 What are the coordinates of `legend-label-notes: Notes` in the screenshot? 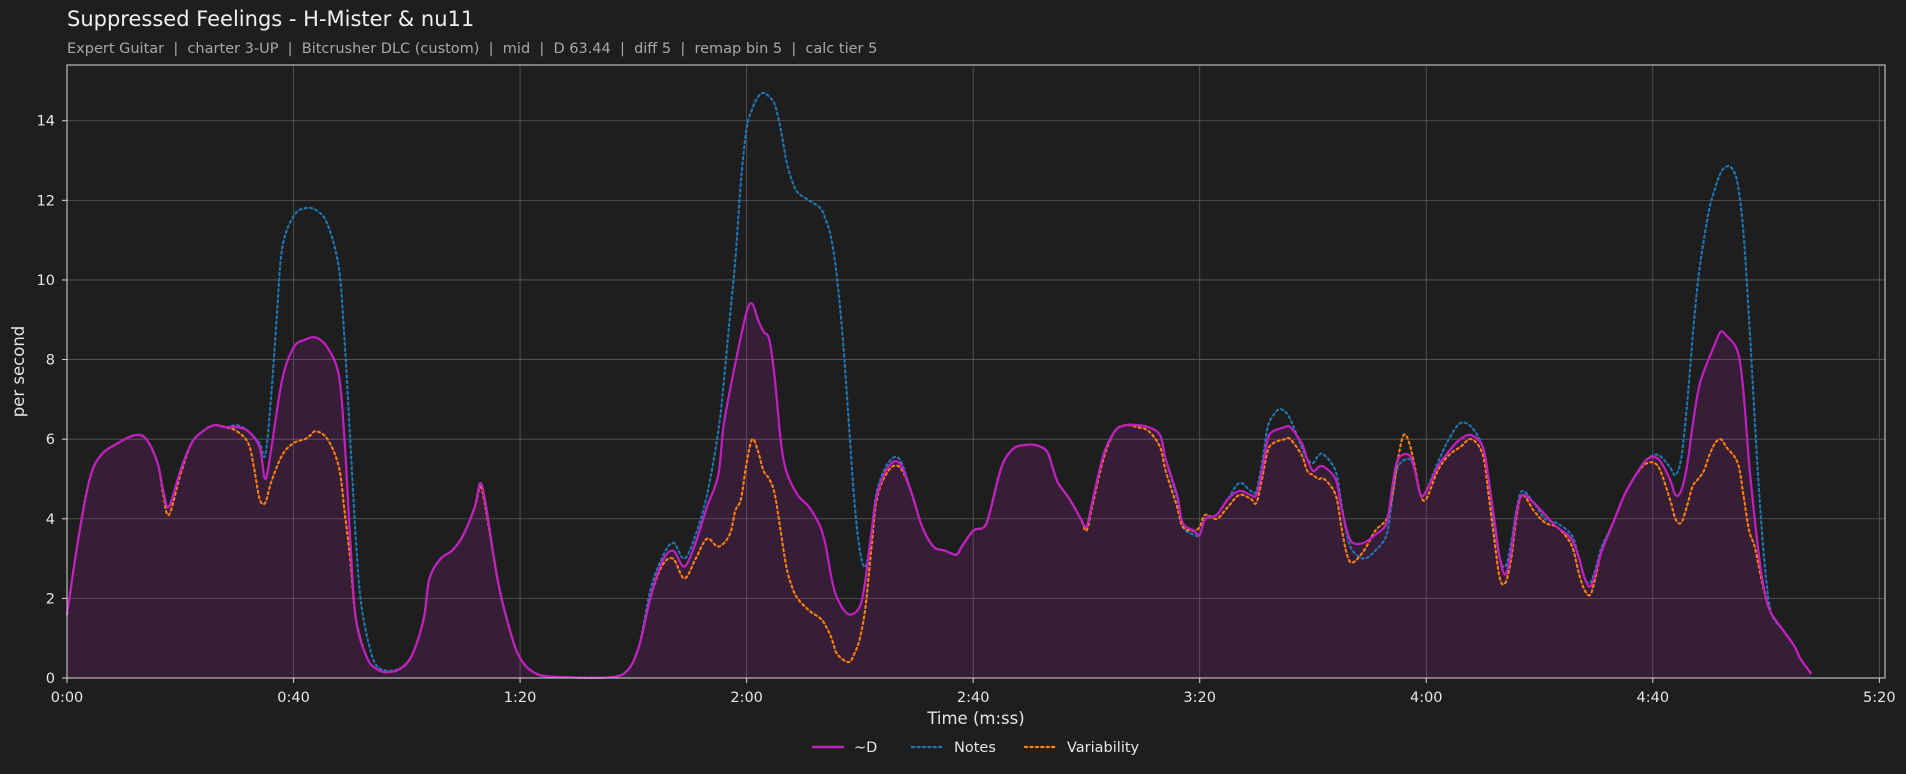 It's located at (975, 748).